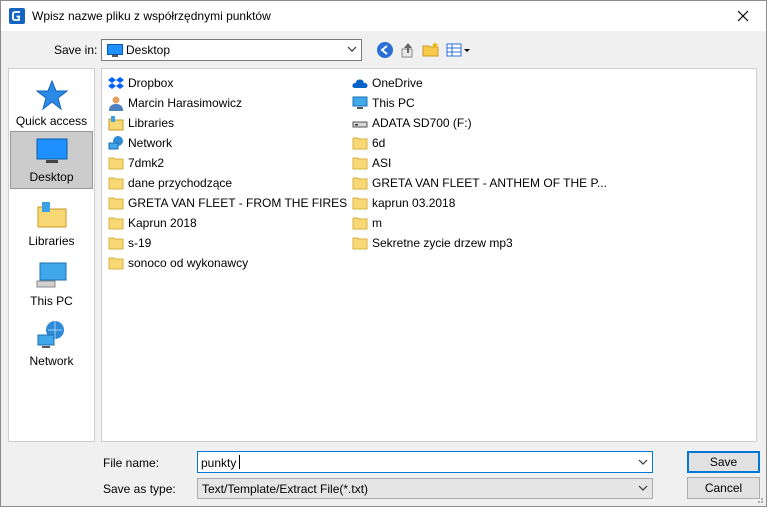 This screenshot has width=767, height=507. I want to click on places-label: Desktop, so click(51, 177).